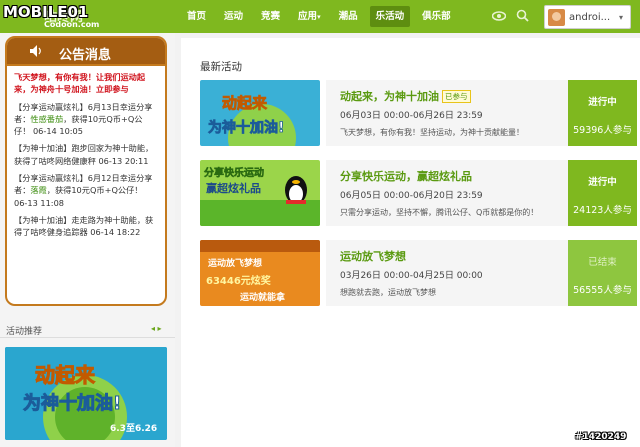 The image size is (640, 447). I want to click on search-icon, so click(522, 15).